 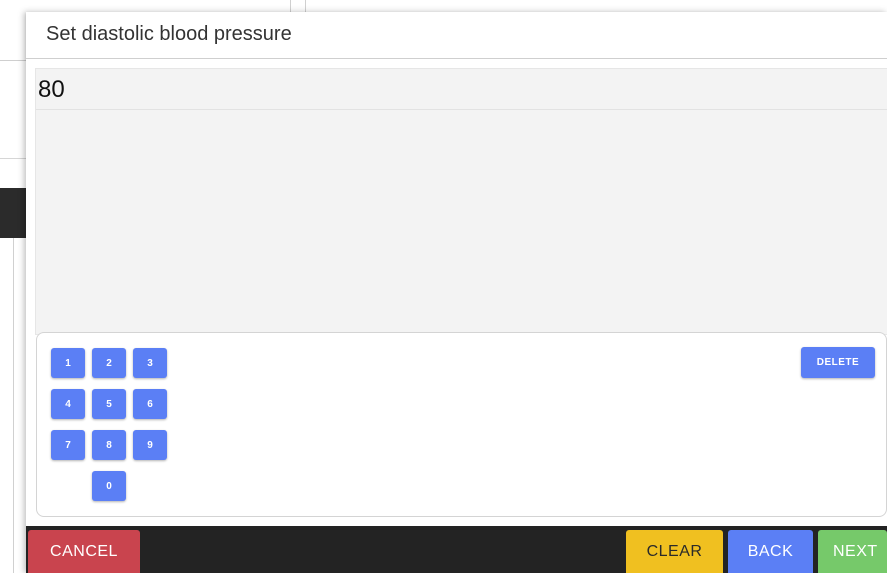 What do you see at coordinates (109, 363) in the screenshot?
I see `key-2: 2` at bounding box center [109, 363].